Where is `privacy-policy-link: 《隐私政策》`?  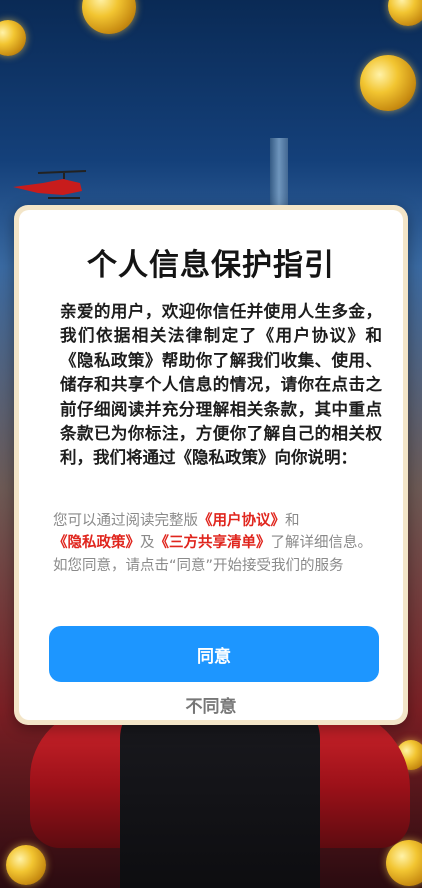 privacy-policy-link: 《隐私政策》 is located at coordinates (96, 543).